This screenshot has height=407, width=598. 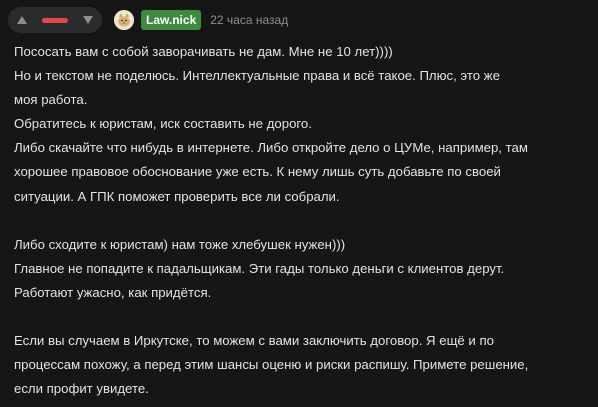 I want to click on chevron-down-icon, so click(x=88, y=20).